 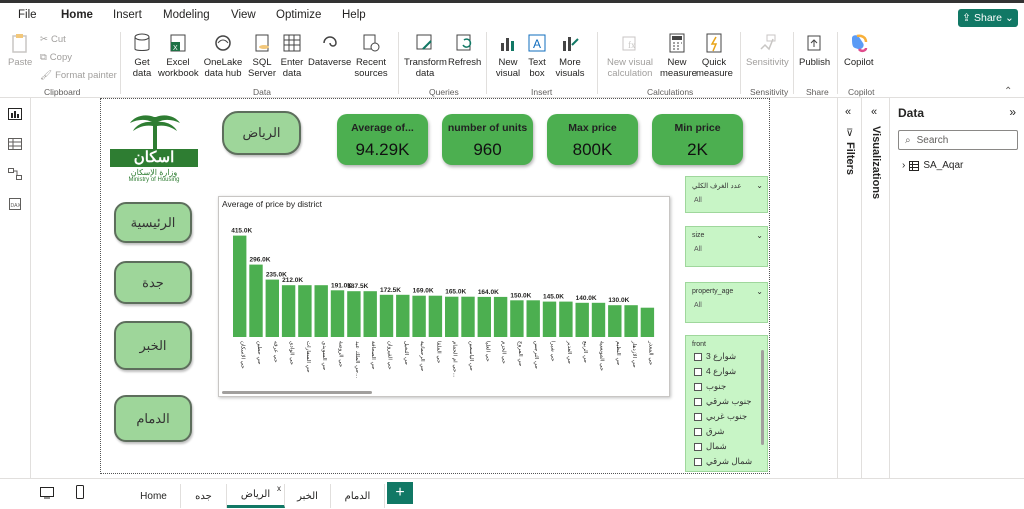 What do you see at coordinates (20, 50) in the screenshot?
I see `paste-button: Paste` at bounding box center [20, 50].